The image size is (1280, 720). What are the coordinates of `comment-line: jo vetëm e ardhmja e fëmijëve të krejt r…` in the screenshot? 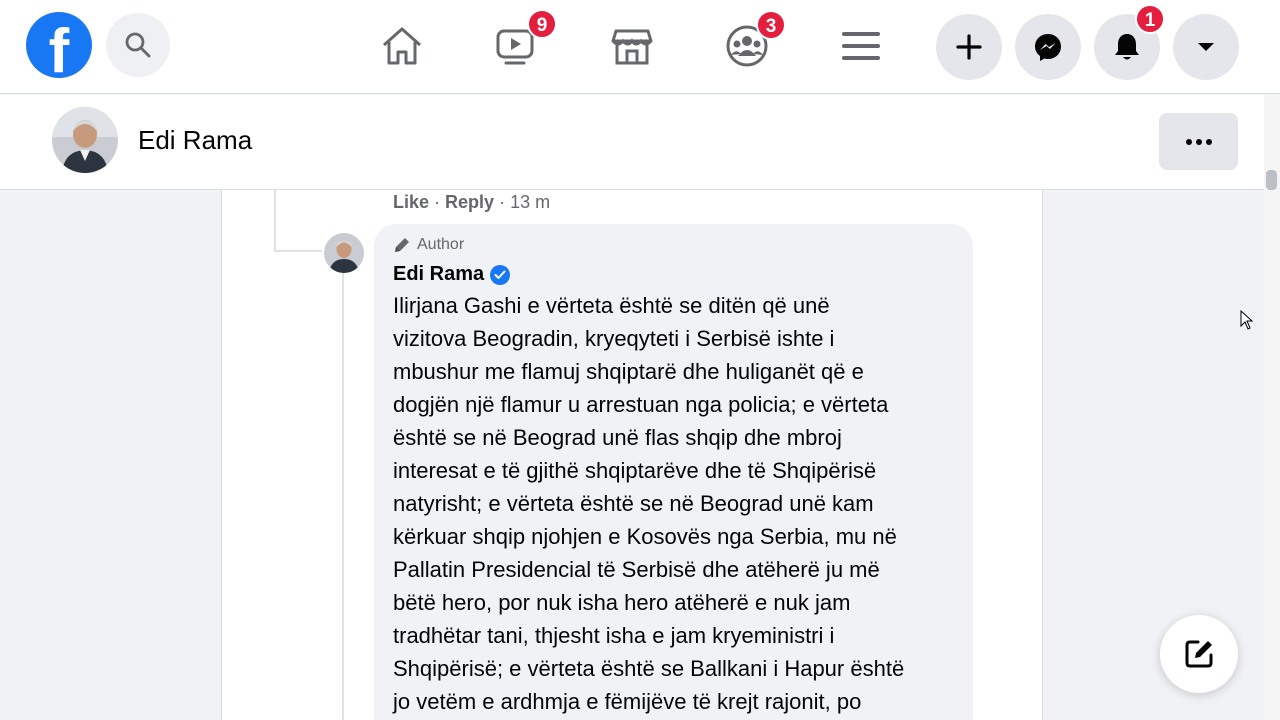 It's located at (627, 701).